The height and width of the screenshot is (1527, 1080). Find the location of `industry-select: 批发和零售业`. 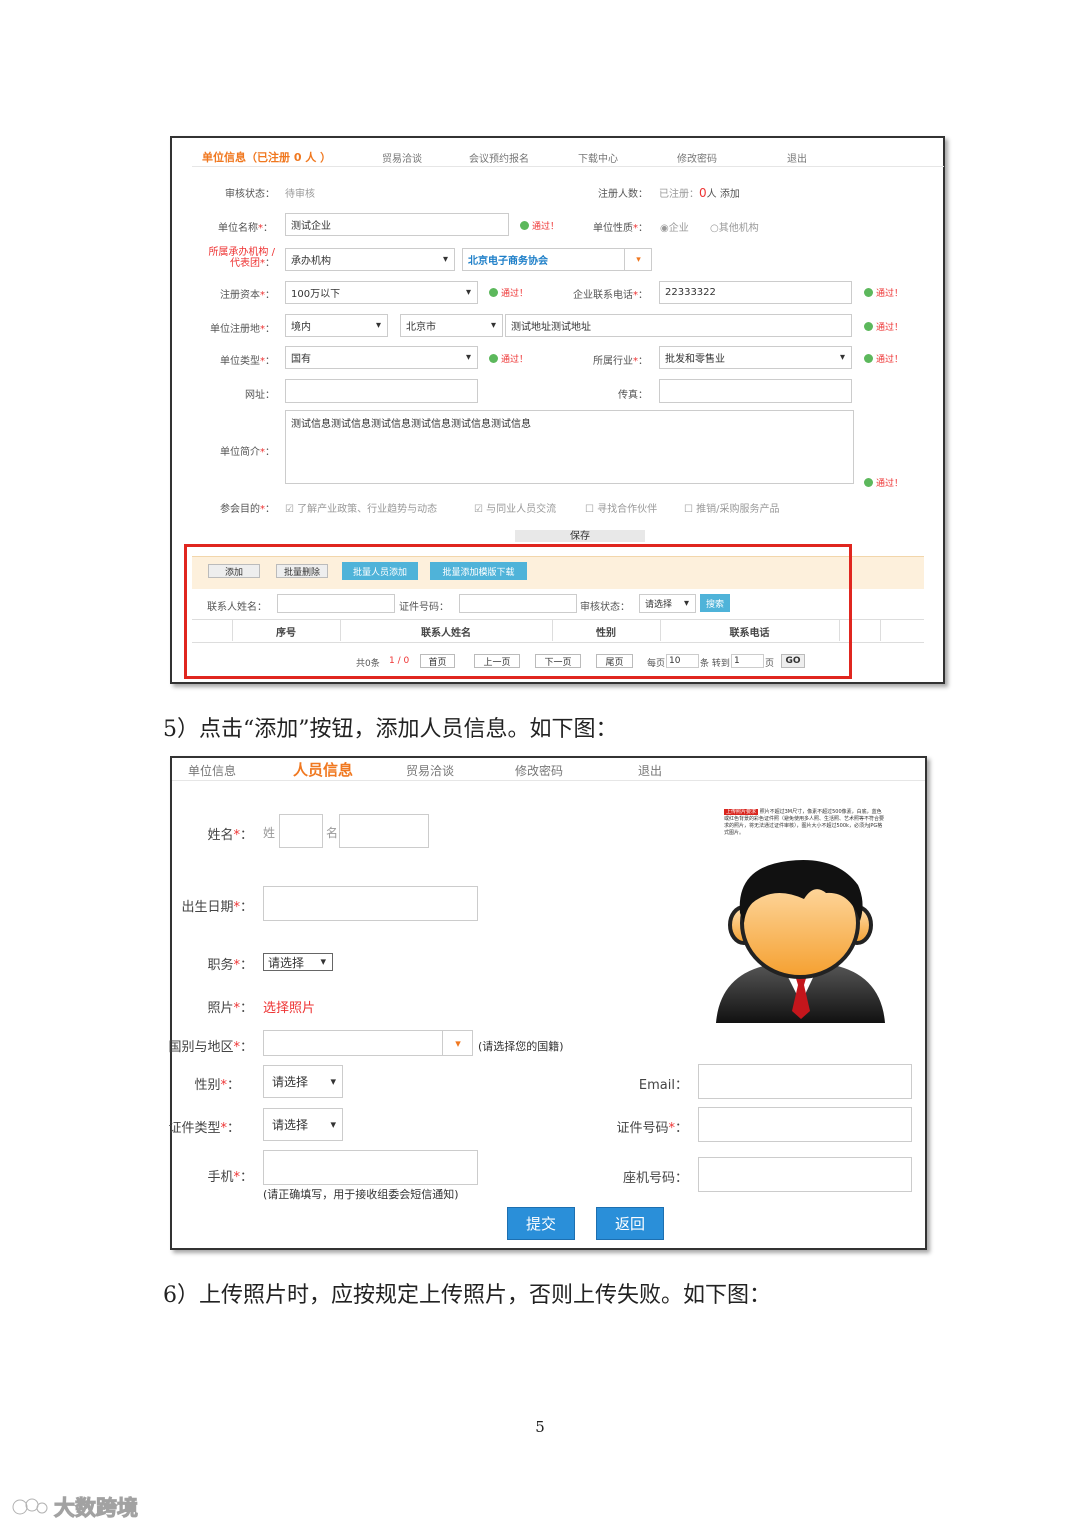

industry-select: 批发和零售业 is located at coordinates (755, 357).